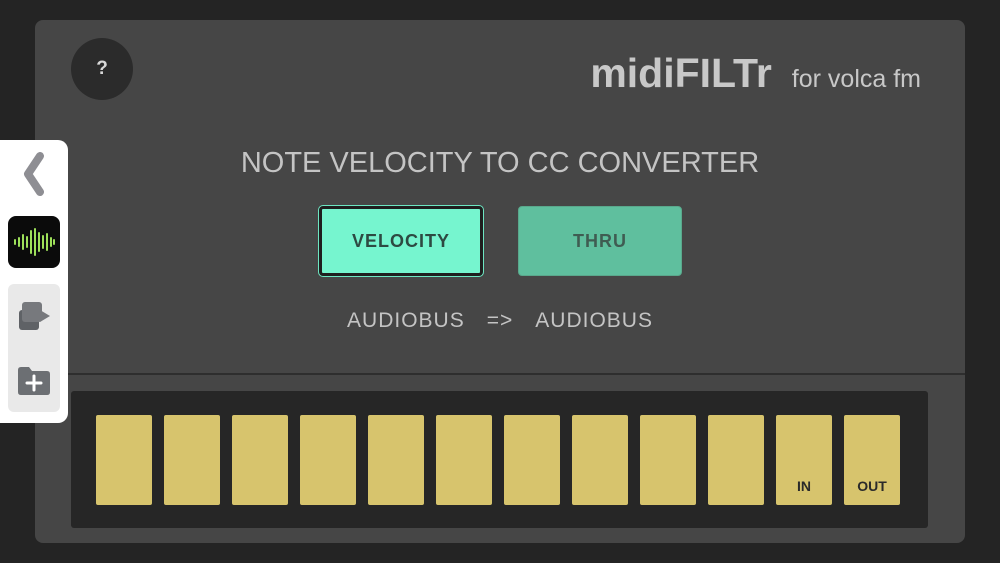 The height and width of the screenshot is (563, 1000). I want to click on chevron-left-icon, so click(34, 174).